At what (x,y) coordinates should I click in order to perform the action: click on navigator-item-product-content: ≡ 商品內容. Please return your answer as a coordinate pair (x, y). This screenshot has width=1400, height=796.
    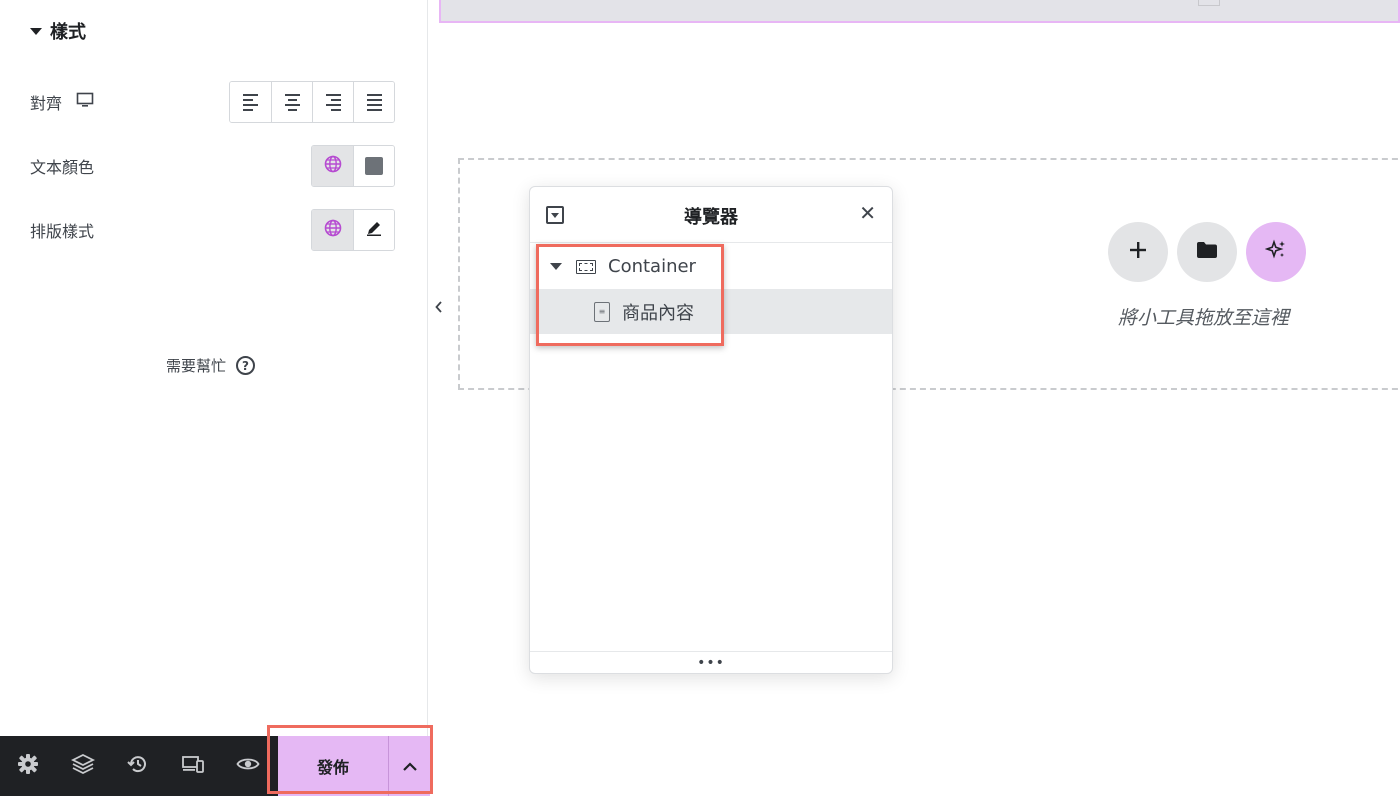
    Looking at the image, I should click on (711, 311).